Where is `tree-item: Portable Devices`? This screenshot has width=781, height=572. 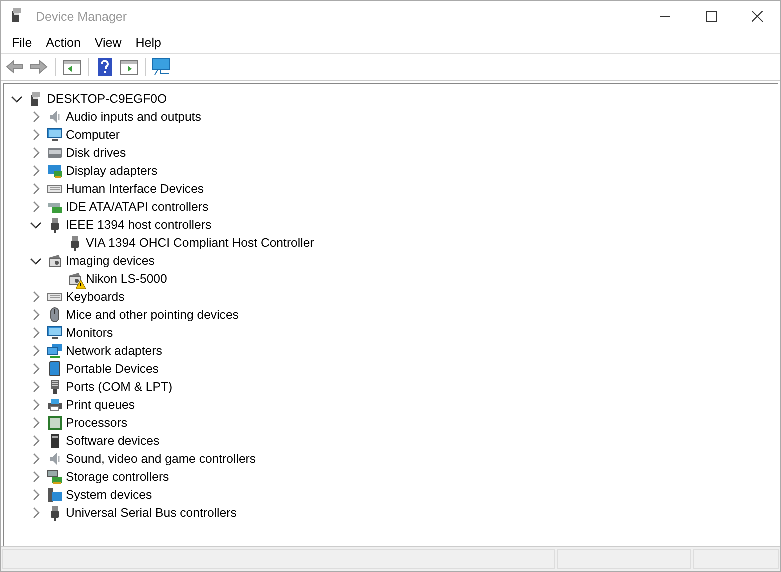
tree-item: Portable Devices is located at coordinates (112, 369).